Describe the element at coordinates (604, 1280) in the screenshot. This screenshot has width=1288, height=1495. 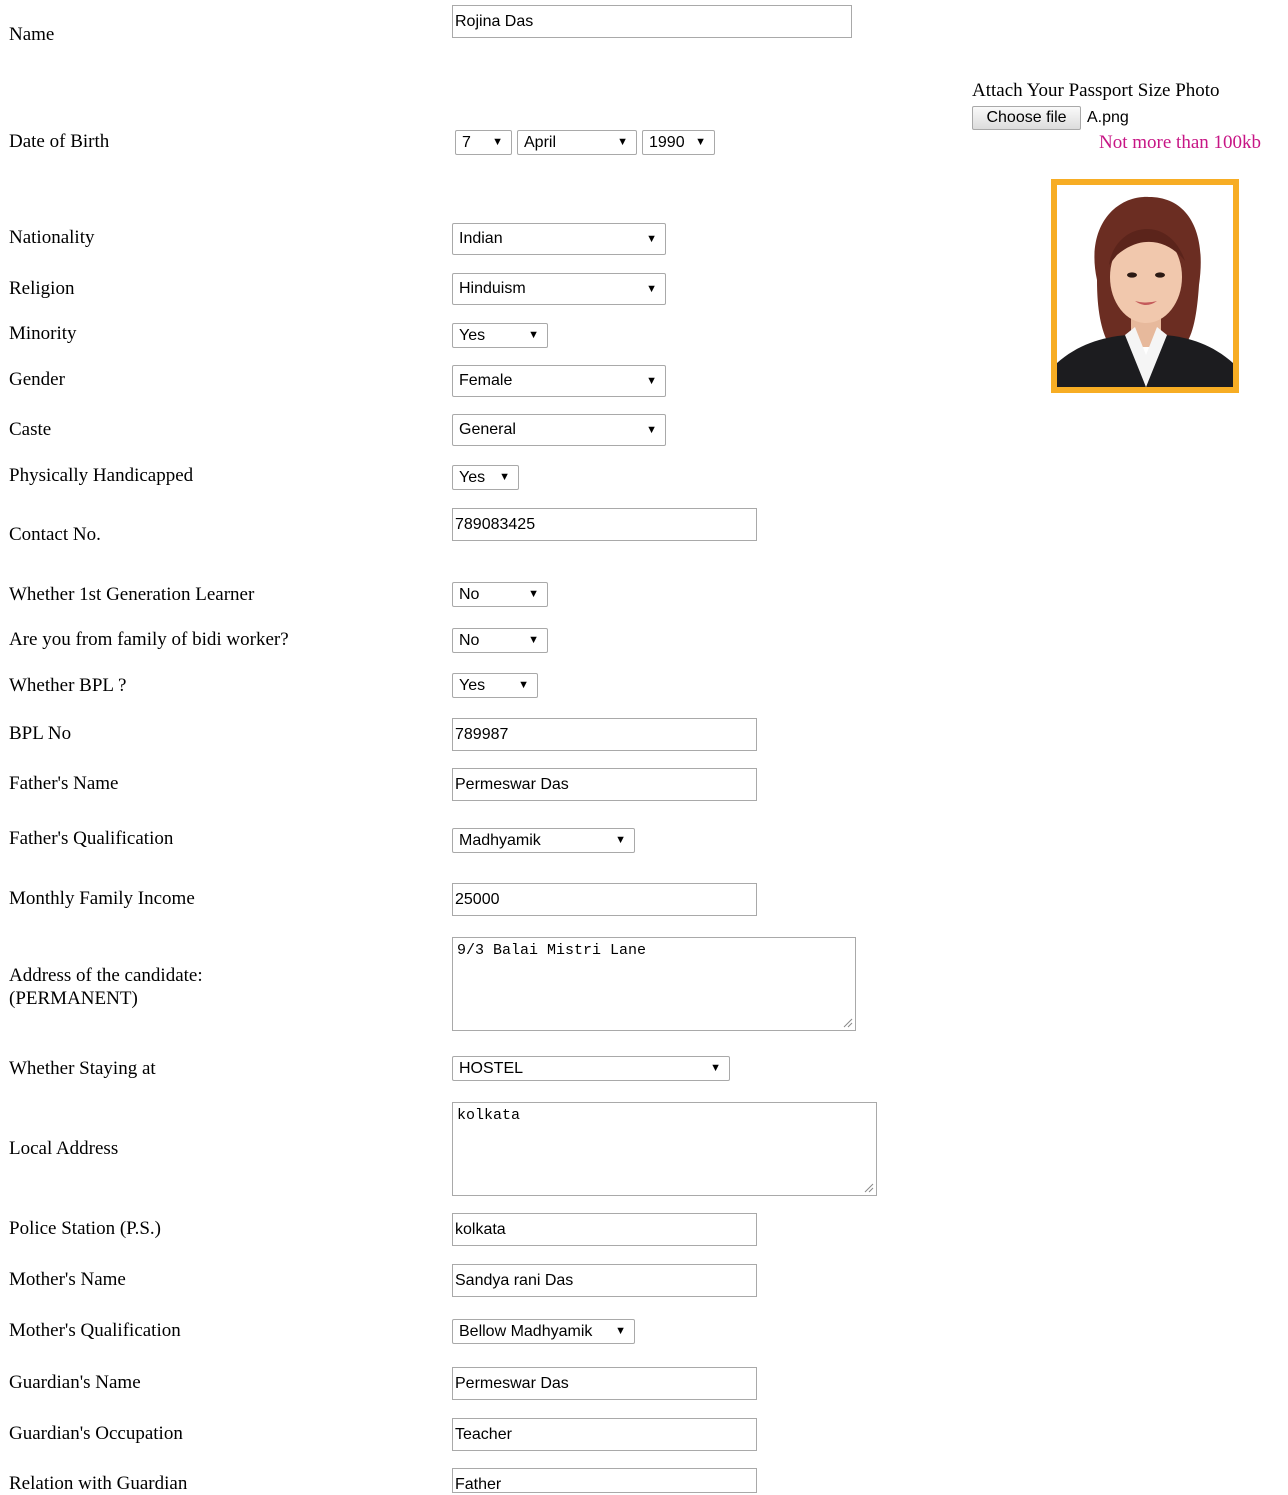
I see `mother-name-input: Sandya rani Das` at that location.